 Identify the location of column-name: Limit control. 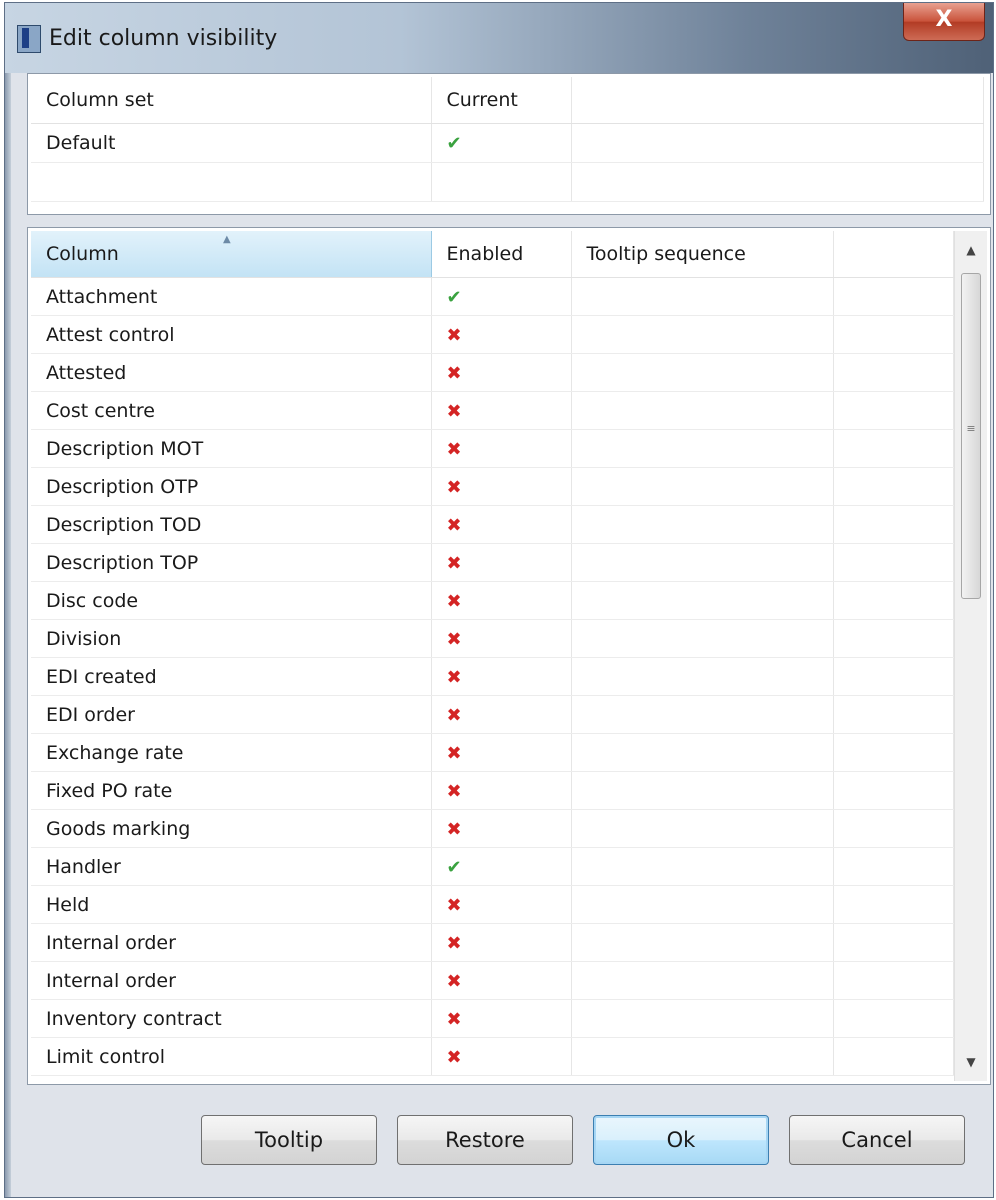
(231, 1056).